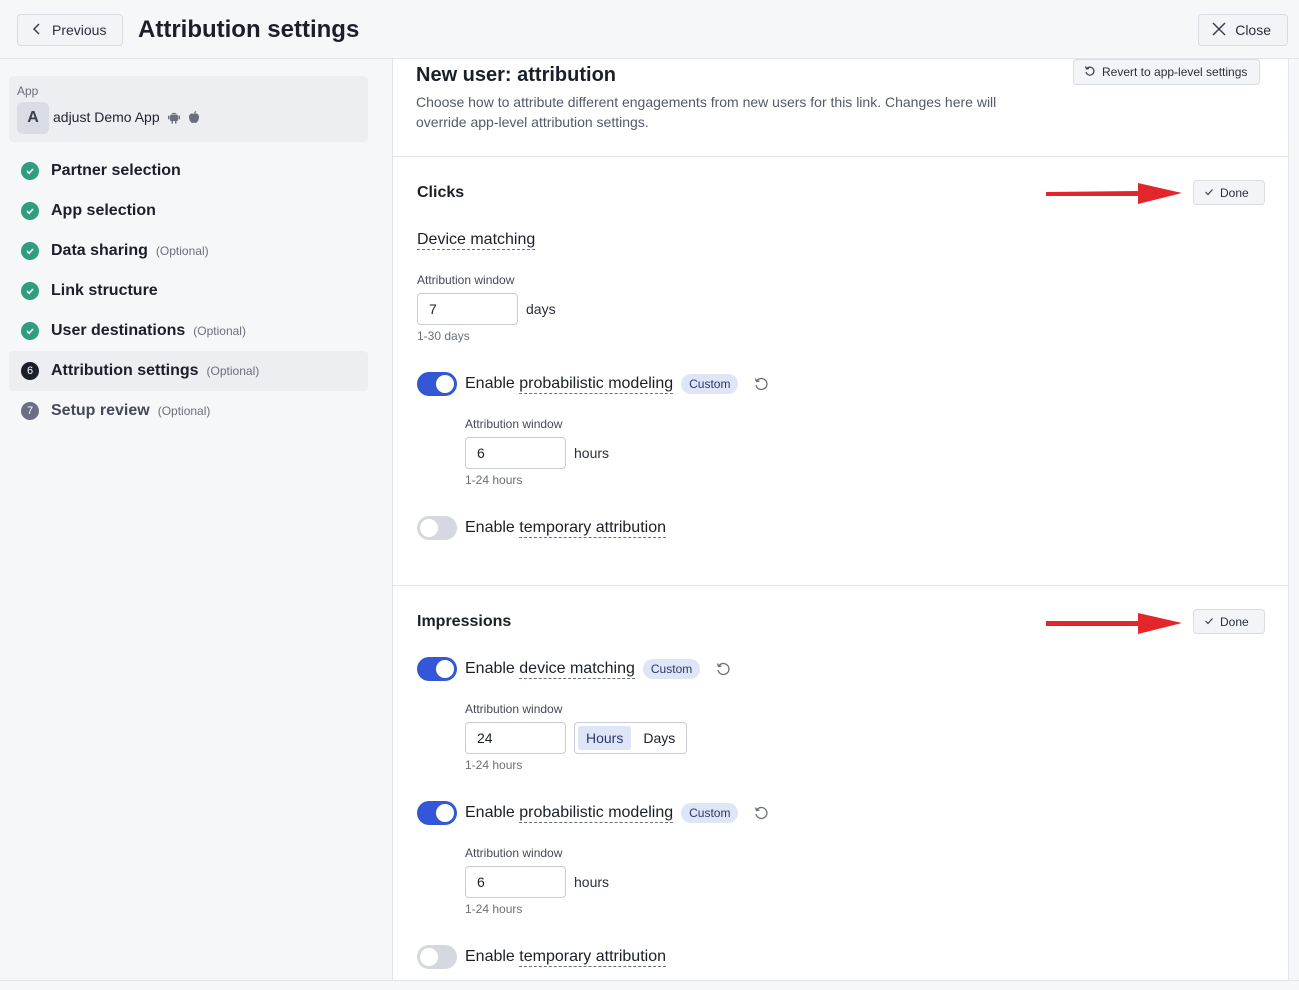  I want to click on platform-icons, so click(184, 119).